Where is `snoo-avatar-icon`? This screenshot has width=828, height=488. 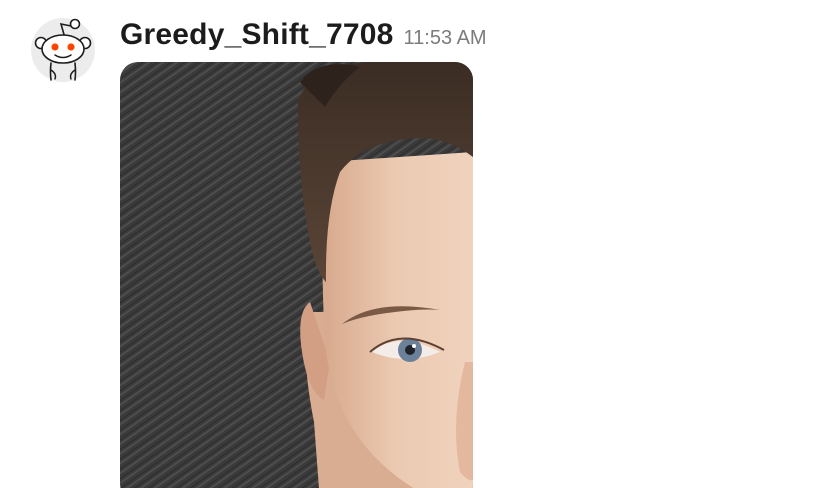
snoo-avatar-icon is located at coordinates (63, 49).